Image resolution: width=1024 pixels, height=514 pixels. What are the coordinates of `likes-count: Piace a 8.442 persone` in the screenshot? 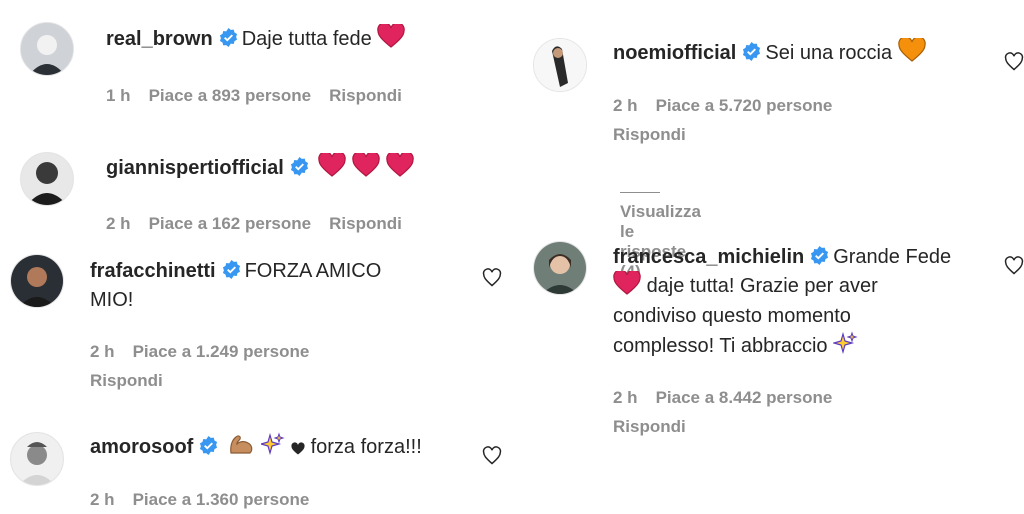 It's located at (744, 397).